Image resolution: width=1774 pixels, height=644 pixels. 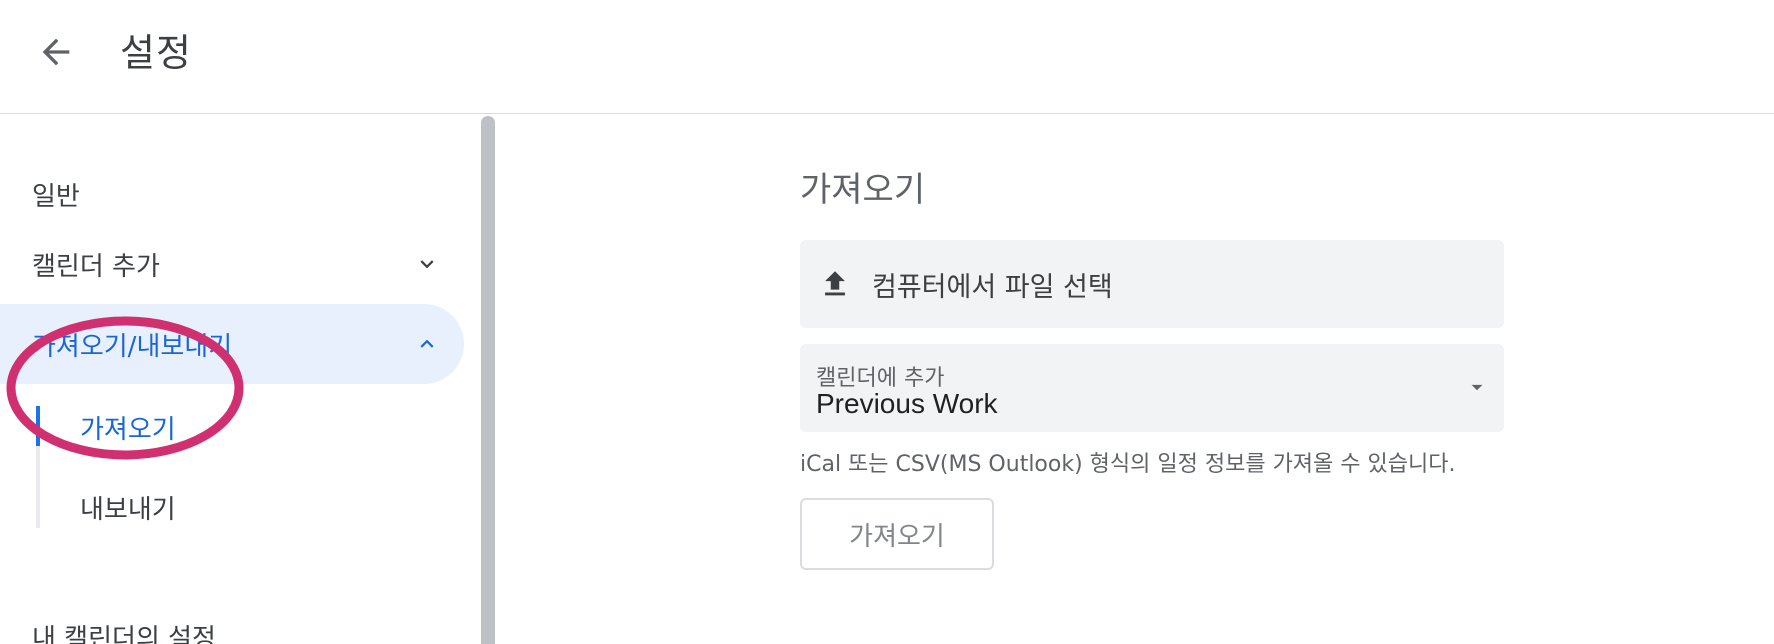 I want to click on calendar-select-value: Previous Work, so click(x=907, y=403).